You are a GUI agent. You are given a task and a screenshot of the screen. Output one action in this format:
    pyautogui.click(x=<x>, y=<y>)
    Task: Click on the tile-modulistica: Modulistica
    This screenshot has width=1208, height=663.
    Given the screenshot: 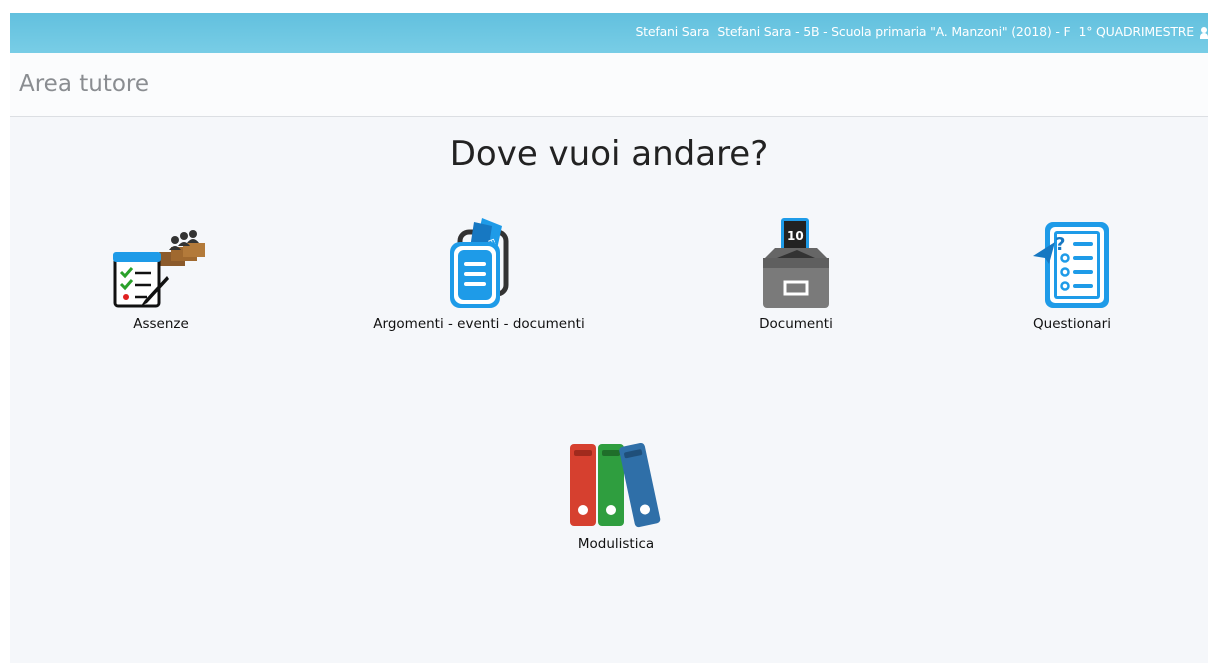 What is the action you would take?
    pyautogui.click(x=616, y=496)
    